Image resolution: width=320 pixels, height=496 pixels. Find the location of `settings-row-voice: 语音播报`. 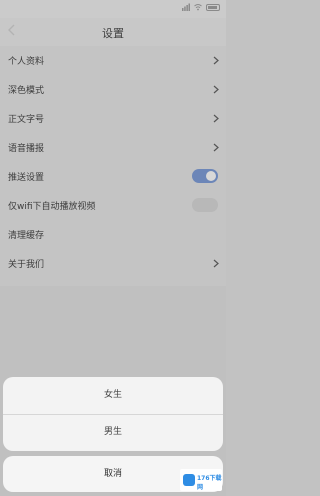

settings-row-voice: 语音播报 is located at coordinates (113, 147).